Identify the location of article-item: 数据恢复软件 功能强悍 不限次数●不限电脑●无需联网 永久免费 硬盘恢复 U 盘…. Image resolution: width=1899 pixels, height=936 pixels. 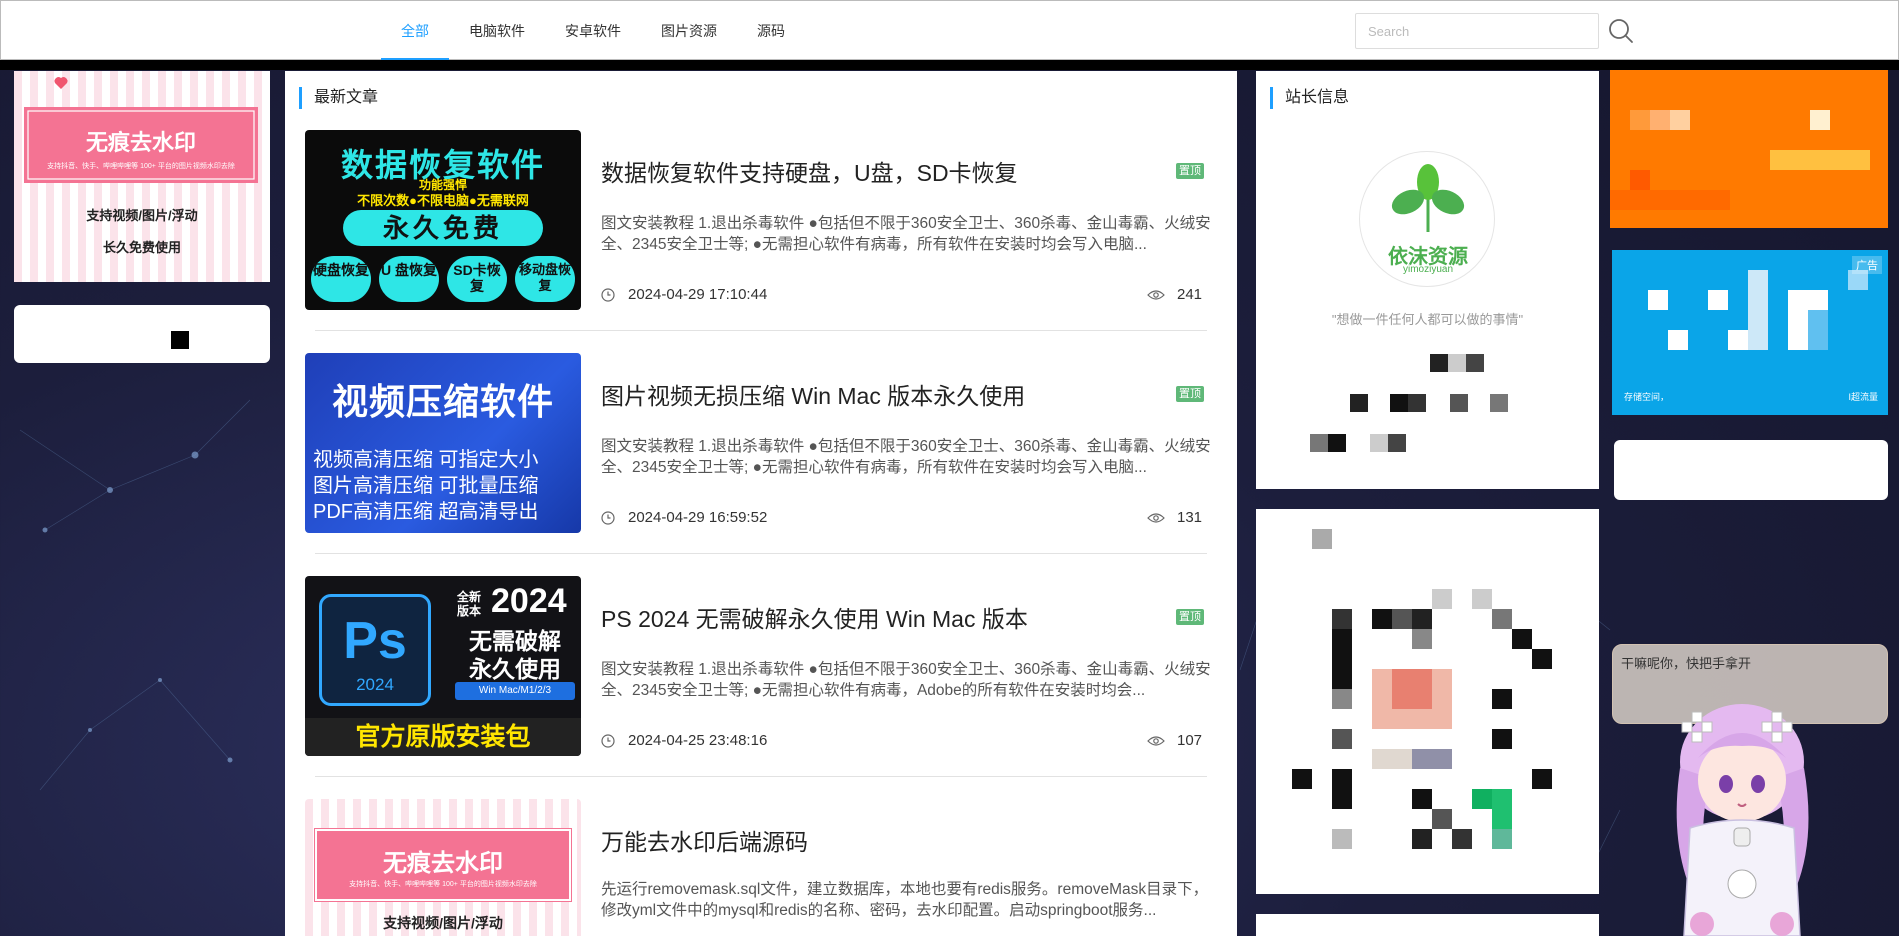
(760, 220).